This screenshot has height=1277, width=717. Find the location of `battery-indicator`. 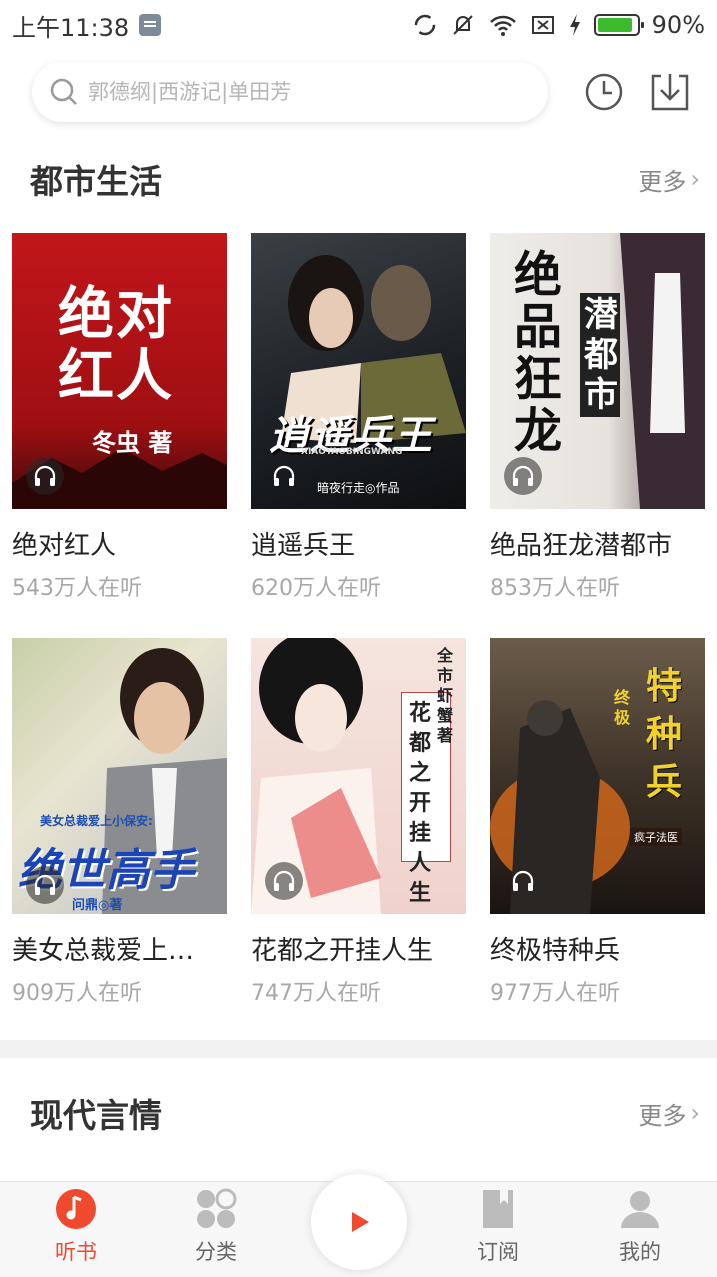

battery-indicator is located at coordinates (618, 25).